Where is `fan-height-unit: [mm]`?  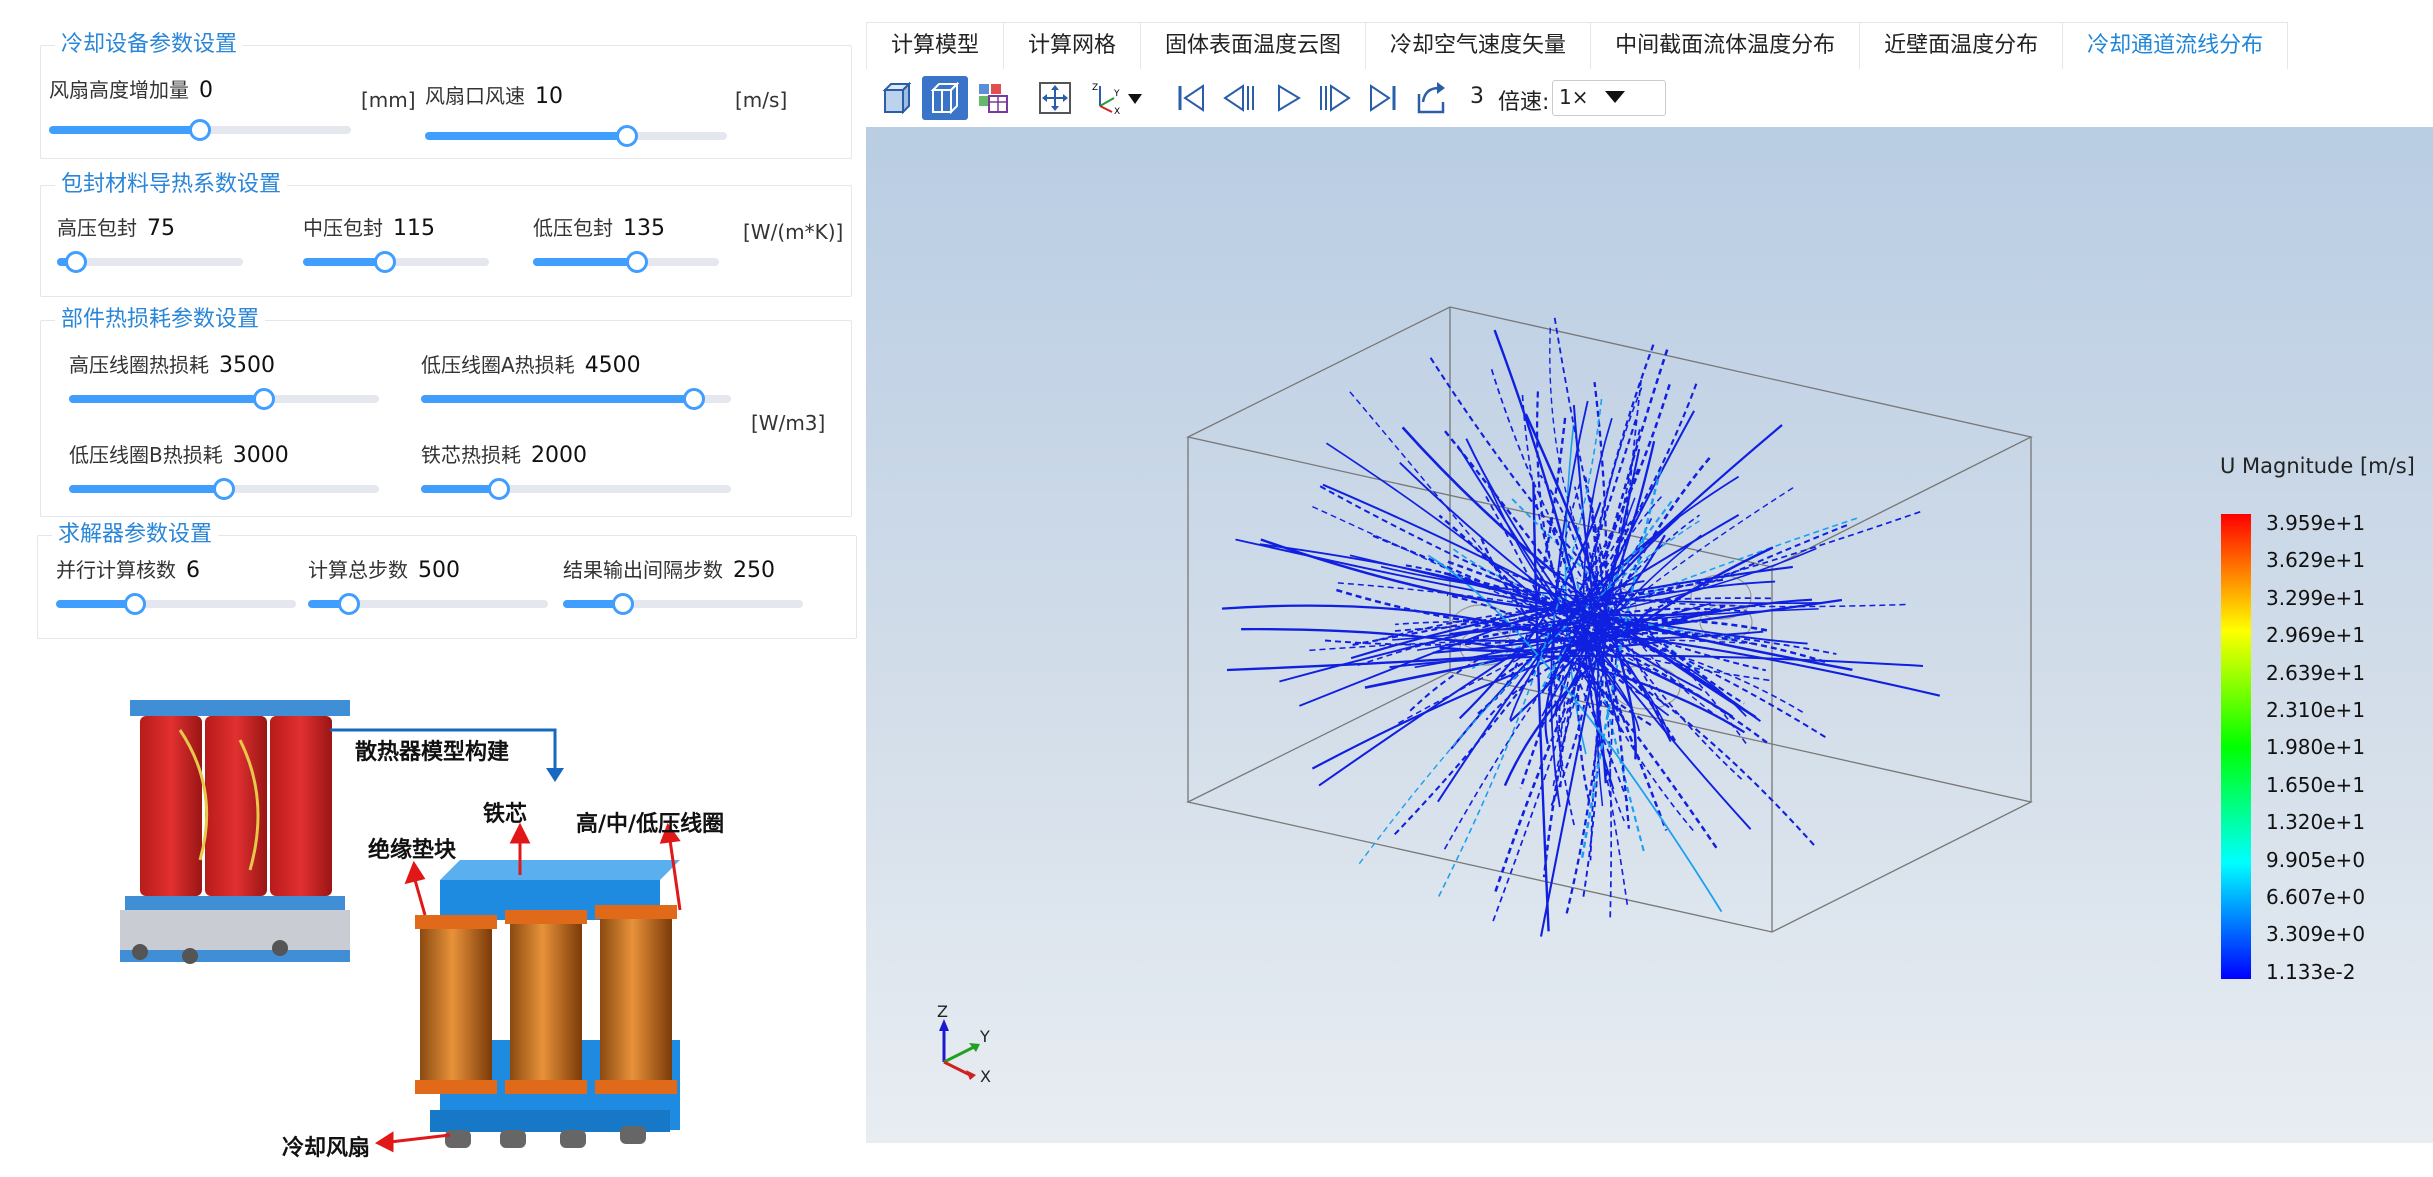
fan-height-unit: [mm] is located at coordinates (388, 100).